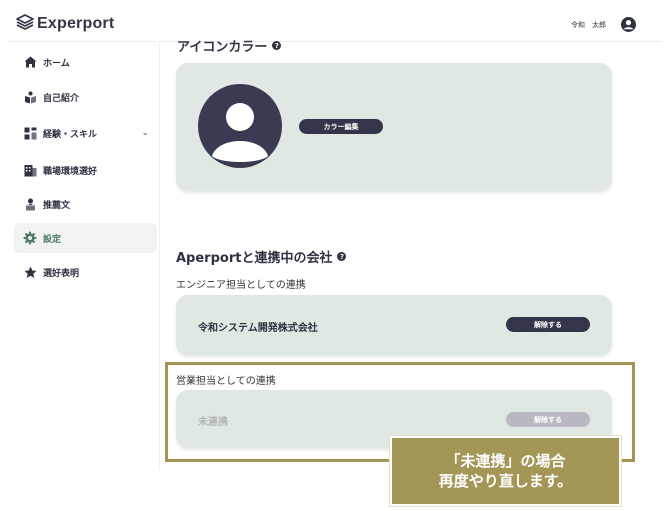 The height and width of the screenshot is (511, 670). Describe the element at coordinates (30, 97) in the screenshot. I see `person-book-icon` at that location.